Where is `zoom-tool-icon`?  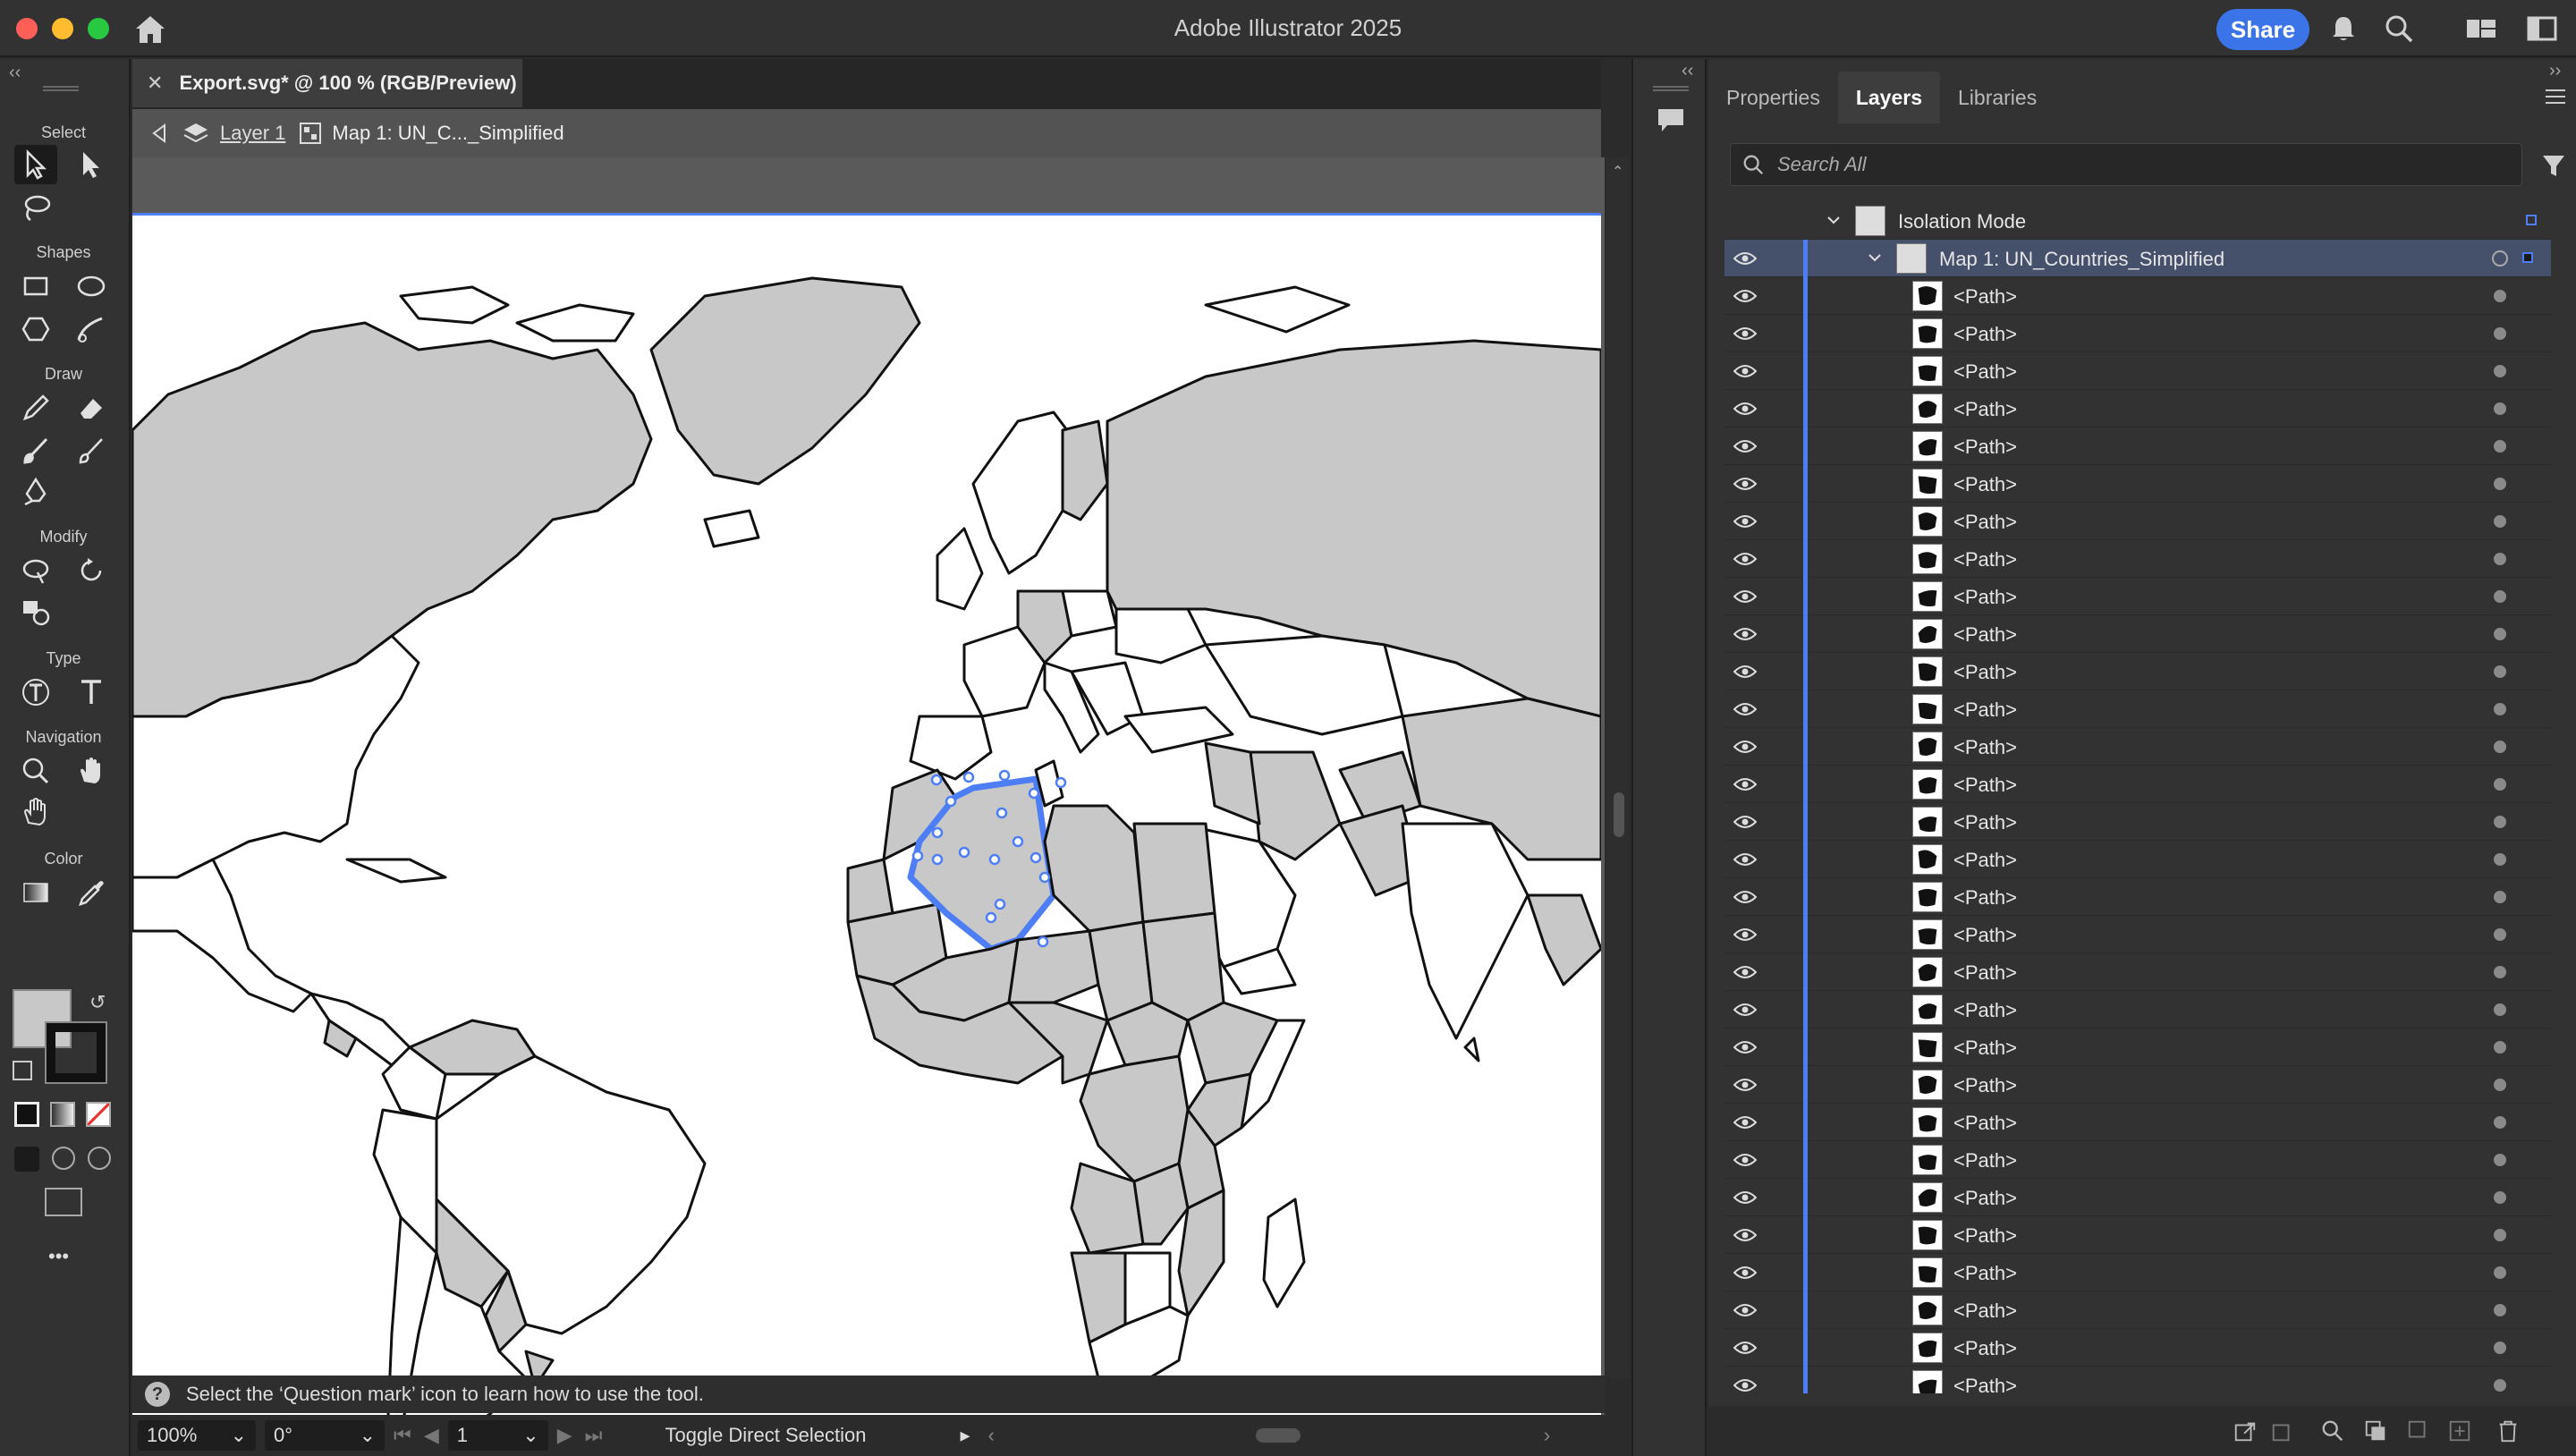
zoom-tool-icon is located at coordinates (35, 771).